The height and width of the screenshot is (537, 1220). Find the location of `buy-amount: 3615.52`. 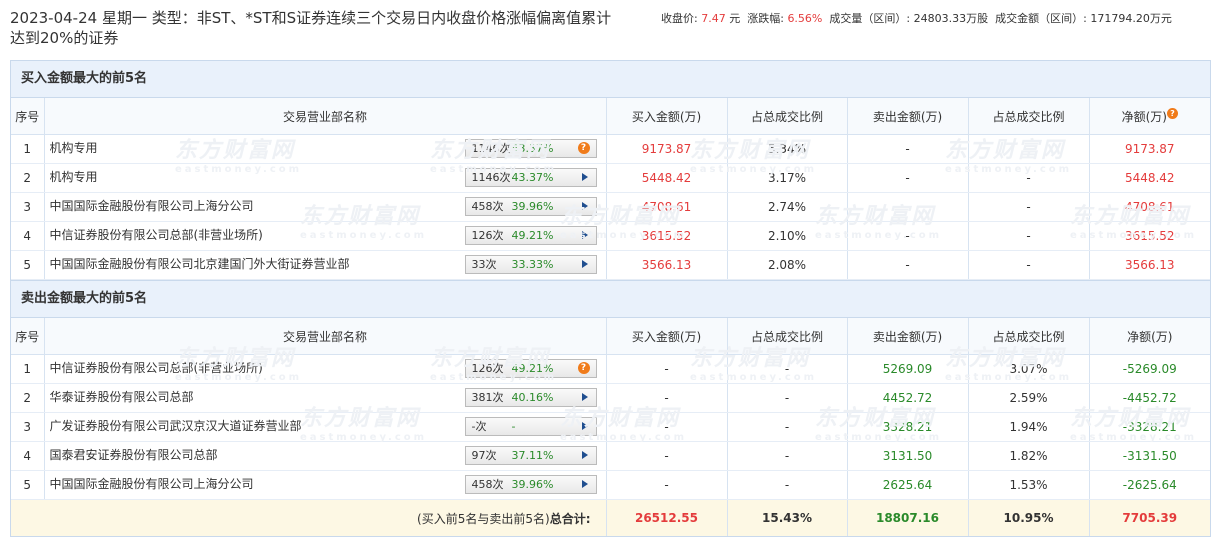

buy-amount: 3615.52 is located at coordinates (667, 236).